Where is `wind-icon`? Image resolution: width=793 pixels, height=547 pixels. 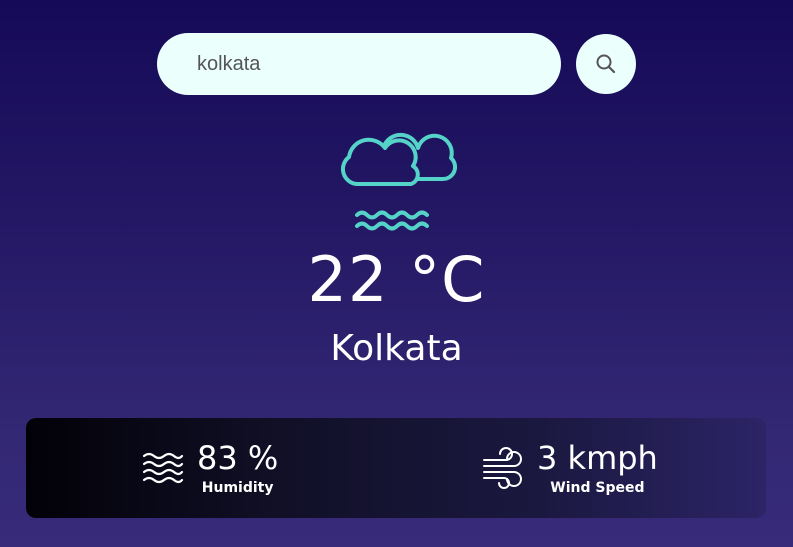
wind-icon is located at coordinates (502, 468).